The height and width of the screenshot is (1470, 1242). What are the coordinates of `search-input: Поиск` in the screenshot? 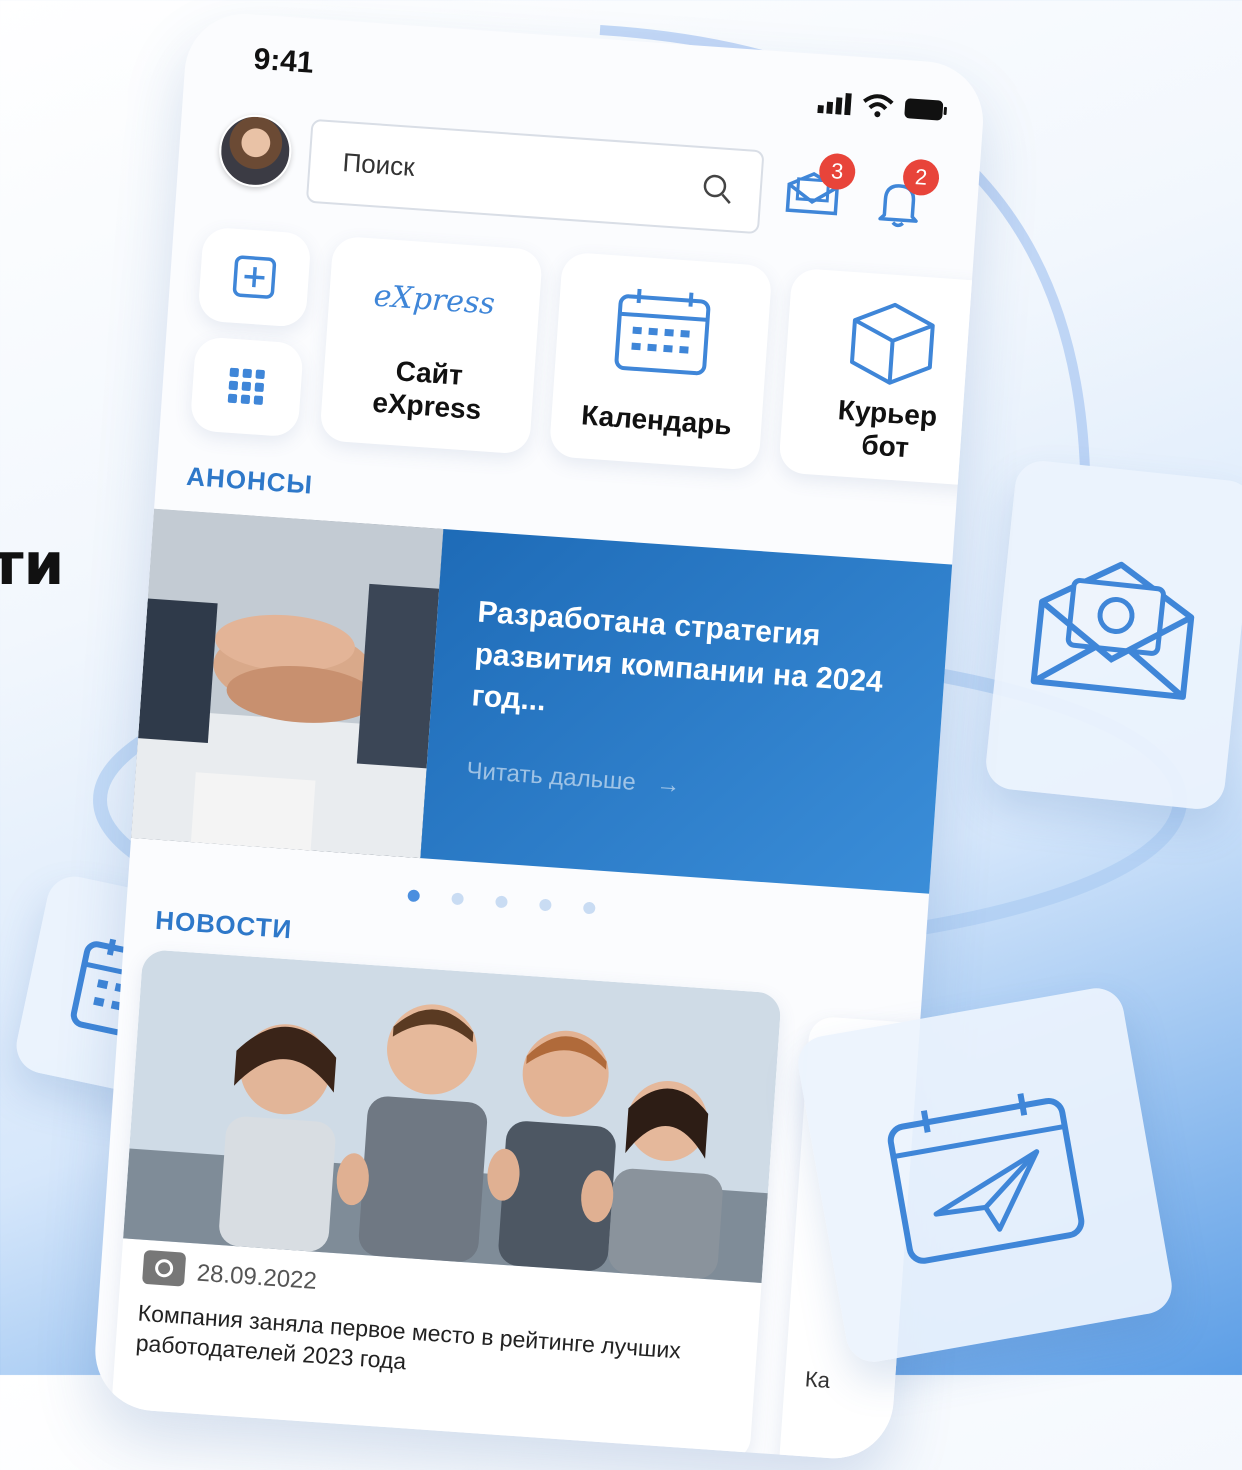 It's located at (379, 165).